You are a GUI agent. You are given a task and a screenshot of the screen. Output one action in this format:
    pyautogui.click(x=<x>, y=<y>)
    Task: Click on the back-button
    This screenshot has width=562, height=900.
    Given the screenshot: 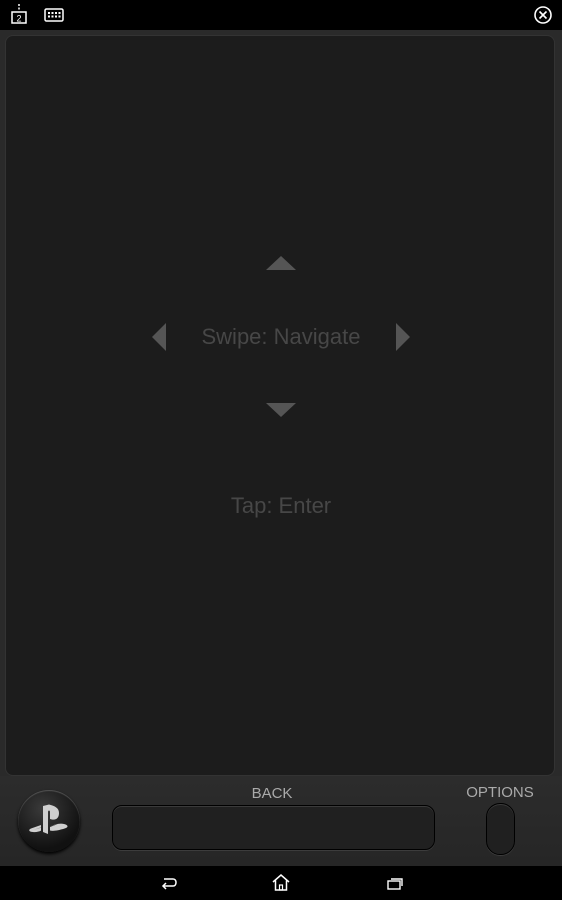 What is the action you would take?
    pyautogui.click(x=273, y=827)
    